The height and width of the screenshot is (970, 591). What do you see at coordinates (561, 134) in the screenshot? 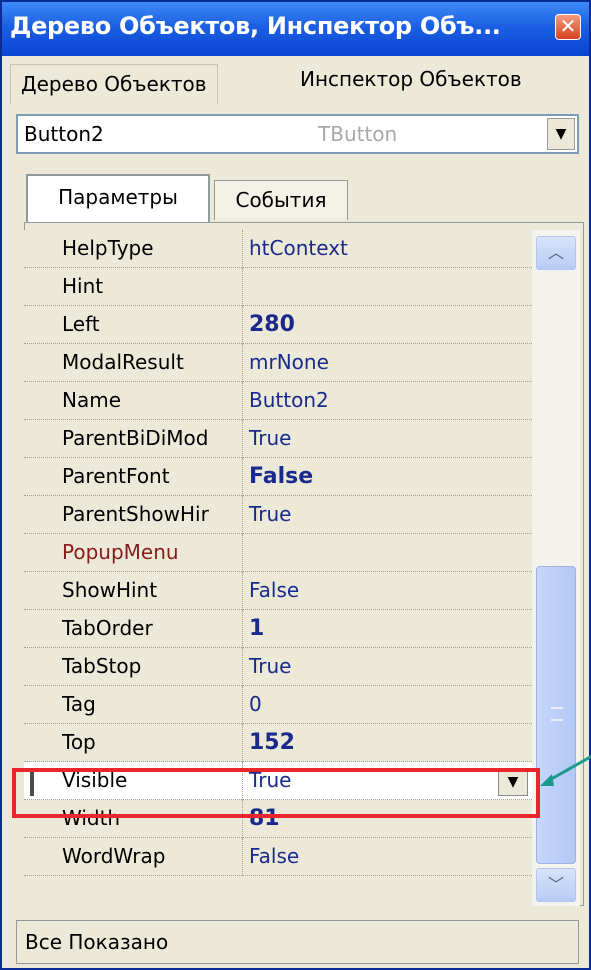
I see `chevron-down-icon: ▼` at bounding box center [561, 134].